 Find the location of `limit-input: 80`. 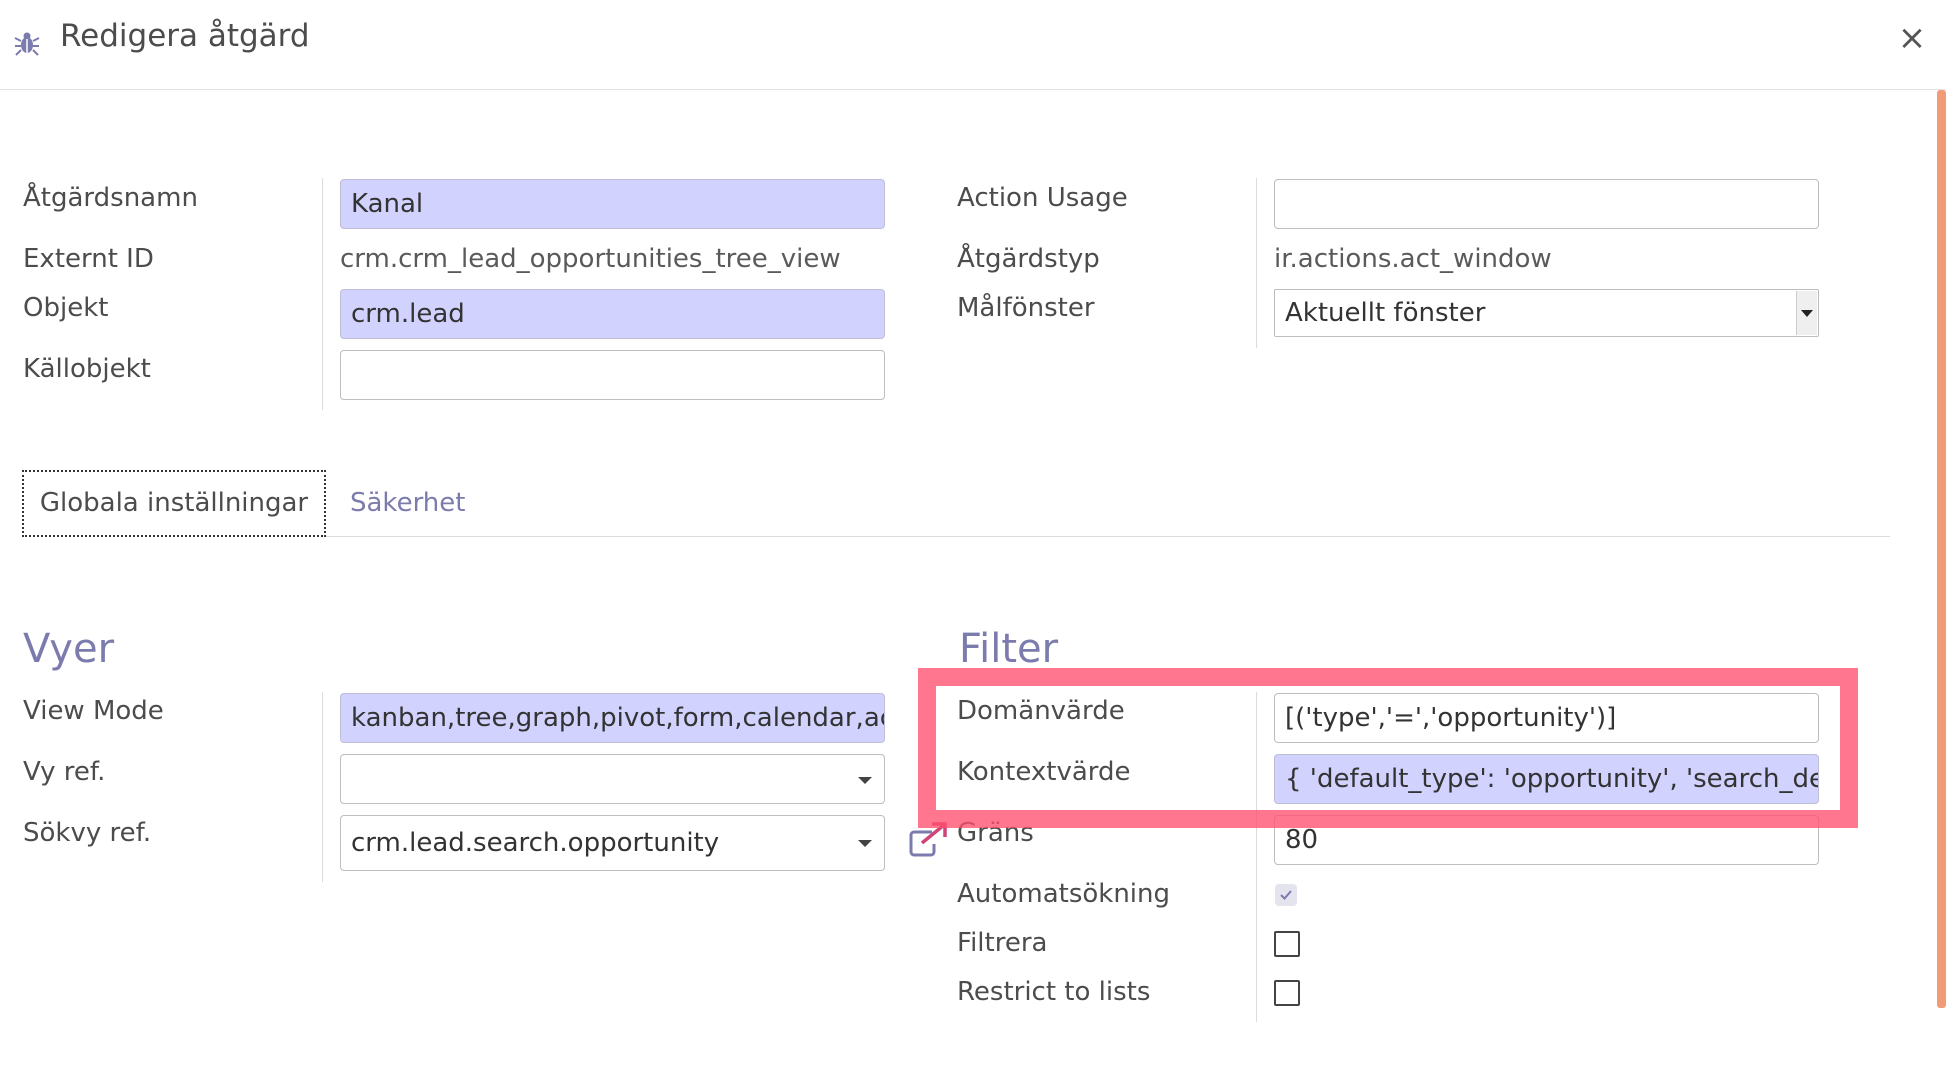

limit-input: 80 is located at coordinates (1546, 840).